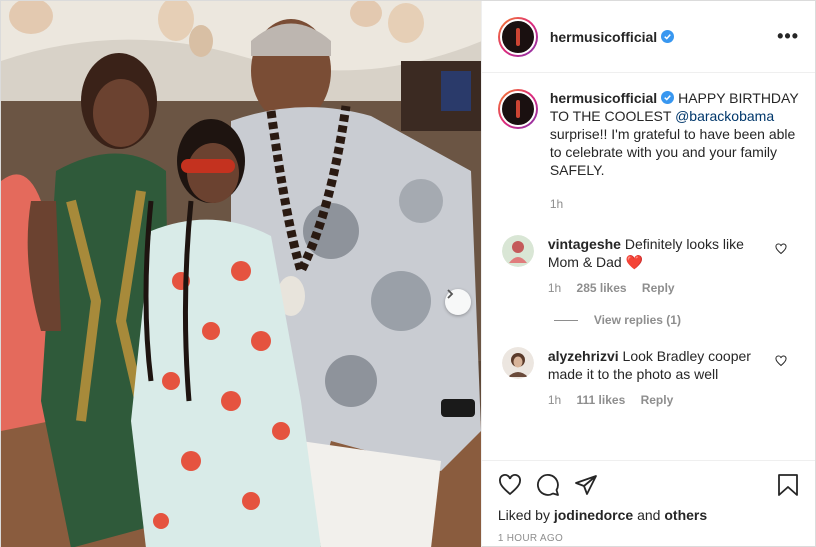 Image resolution: width=816 pixels, height=547 pixels. Describe the element at coordinates (583, 356) in the screenshot. I see `comment-username: alyzehrizvi` at that location.